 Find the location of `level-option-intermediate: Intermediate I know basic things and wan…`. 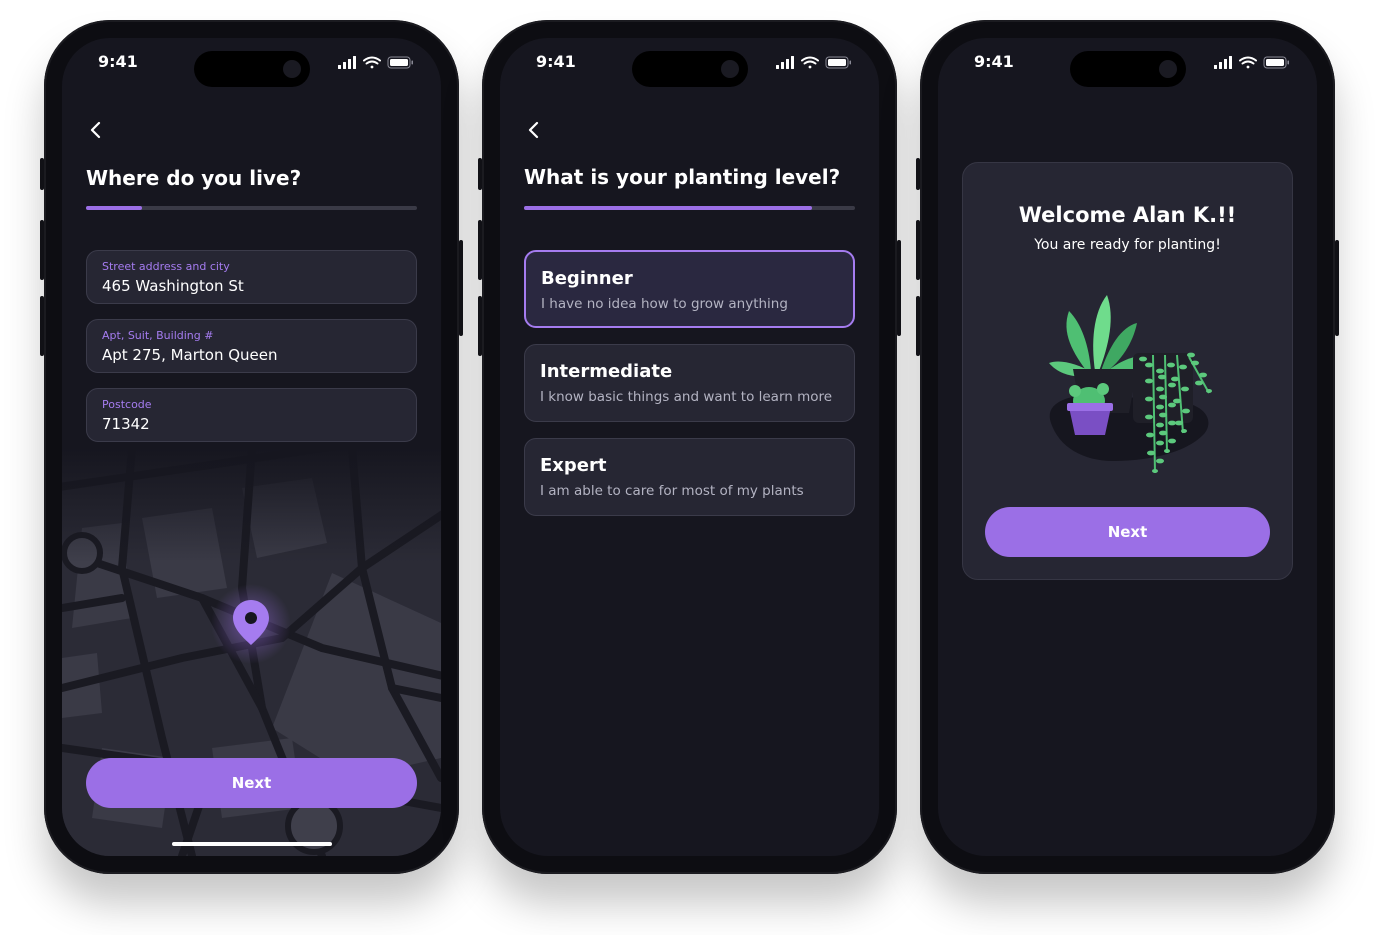

level-option-intermediate: Intermediate I know basic things and wan… is located at coordinates (689, 383).